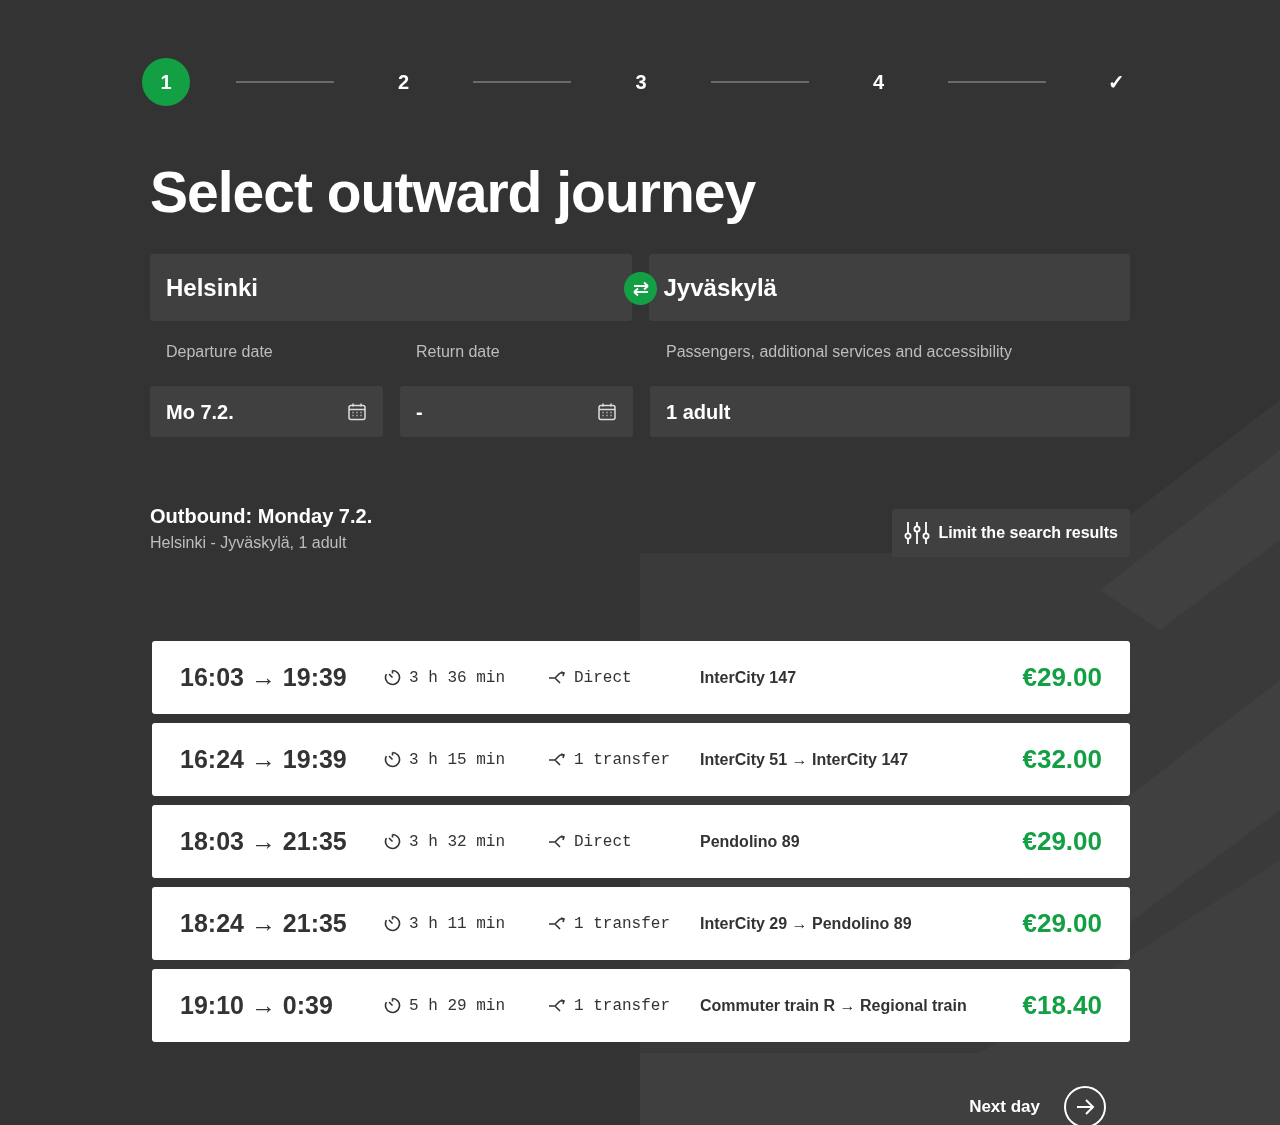  Describe the element at coordinates (750, 841) in the screenshot. I see `train-names: Pendolino 89` at that location.